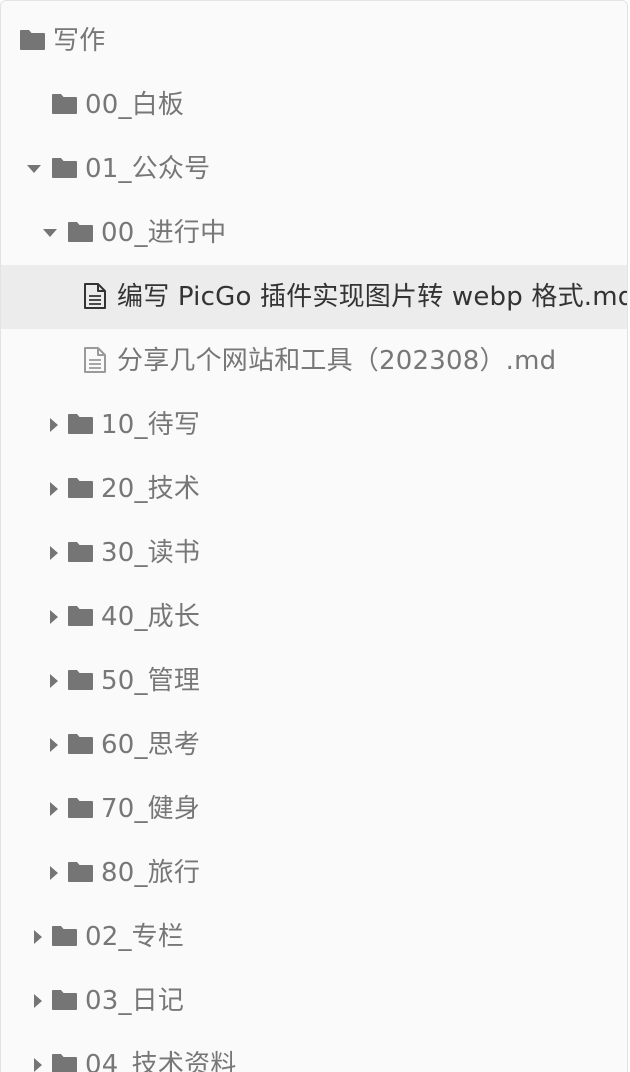 The image size is (630, 1072). What do you see at coordinates (151, 489) in the screenshot?
I see `tree-item-label: 20_技术` at bounding box center [151, 489].